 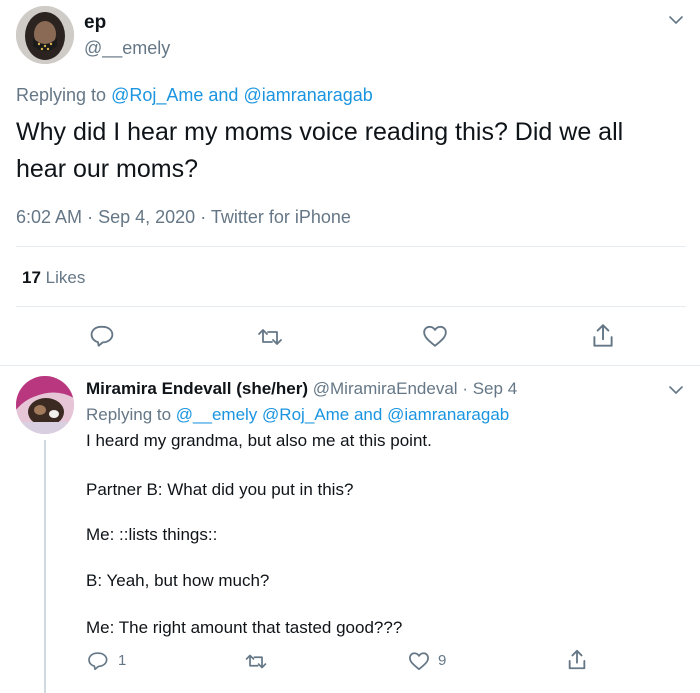 What do you see at coordinates (385, 388) in the screenshot?
I see `reply-author-handle: @MiramiraEndeval` at bounding box center [385, 388].